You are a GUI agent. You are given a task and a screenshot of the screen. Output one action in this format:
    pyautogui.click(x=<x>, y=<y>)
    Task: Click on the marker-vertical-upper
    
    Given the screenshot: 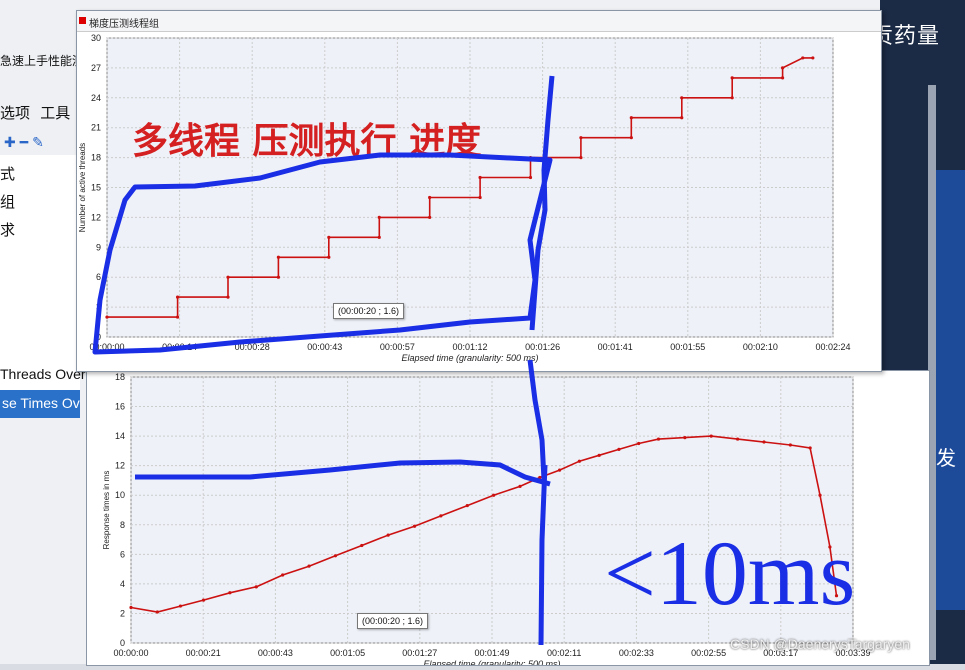 What is the action you would take?
    pyautogui.click(x=542, y=203)
    